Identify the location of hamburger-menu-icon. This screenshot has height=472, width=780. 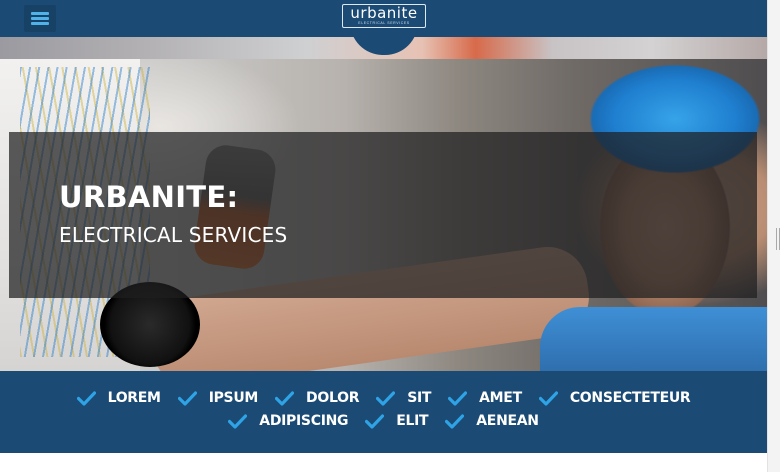
(40, 18).